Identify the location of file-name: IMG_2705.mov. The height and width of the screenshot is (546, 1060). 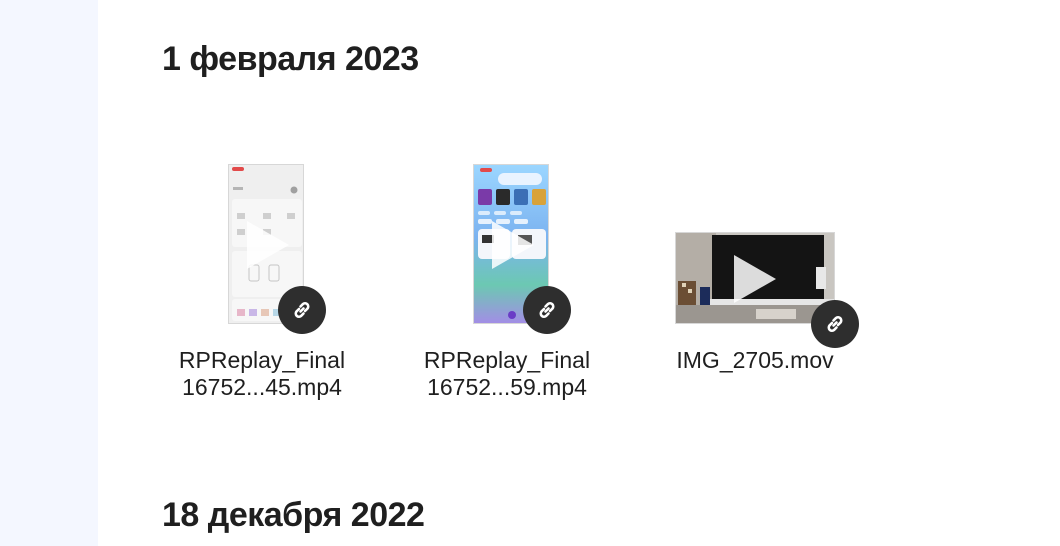
(755, 360).